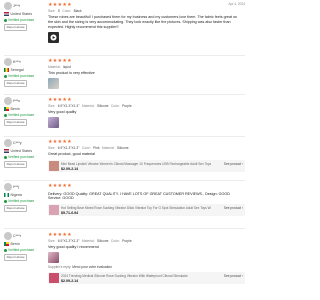 The image size is (320, 300). Describe the element at coordinates (16, 186) in the screenshot. I see `reviewer-name: I***j` at that location.